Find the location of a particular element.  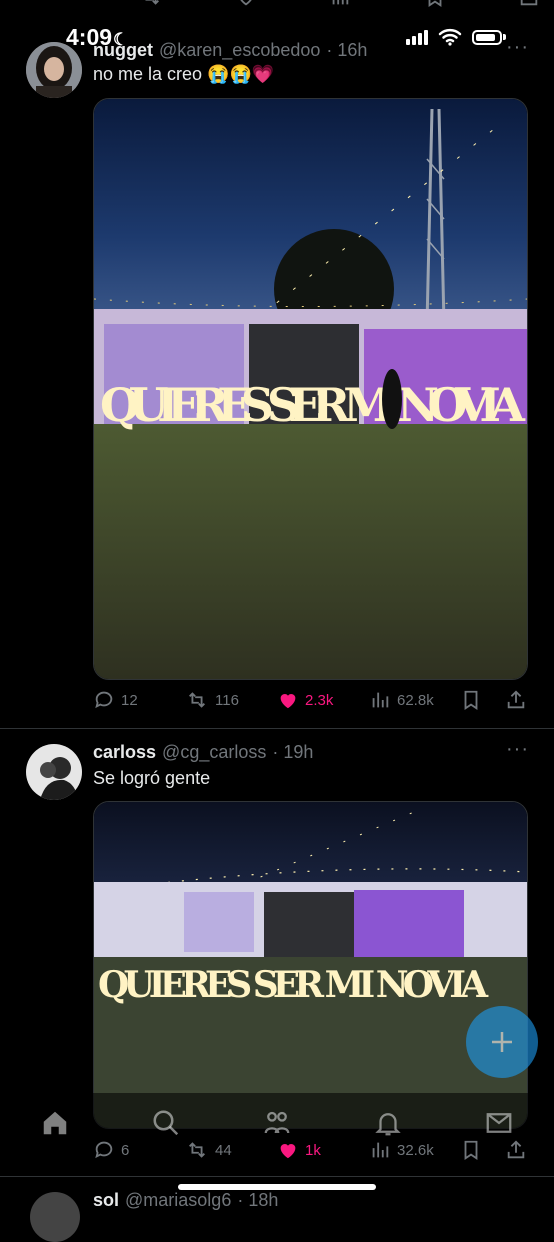

plus-icon is located at coordinates (502, 1042).